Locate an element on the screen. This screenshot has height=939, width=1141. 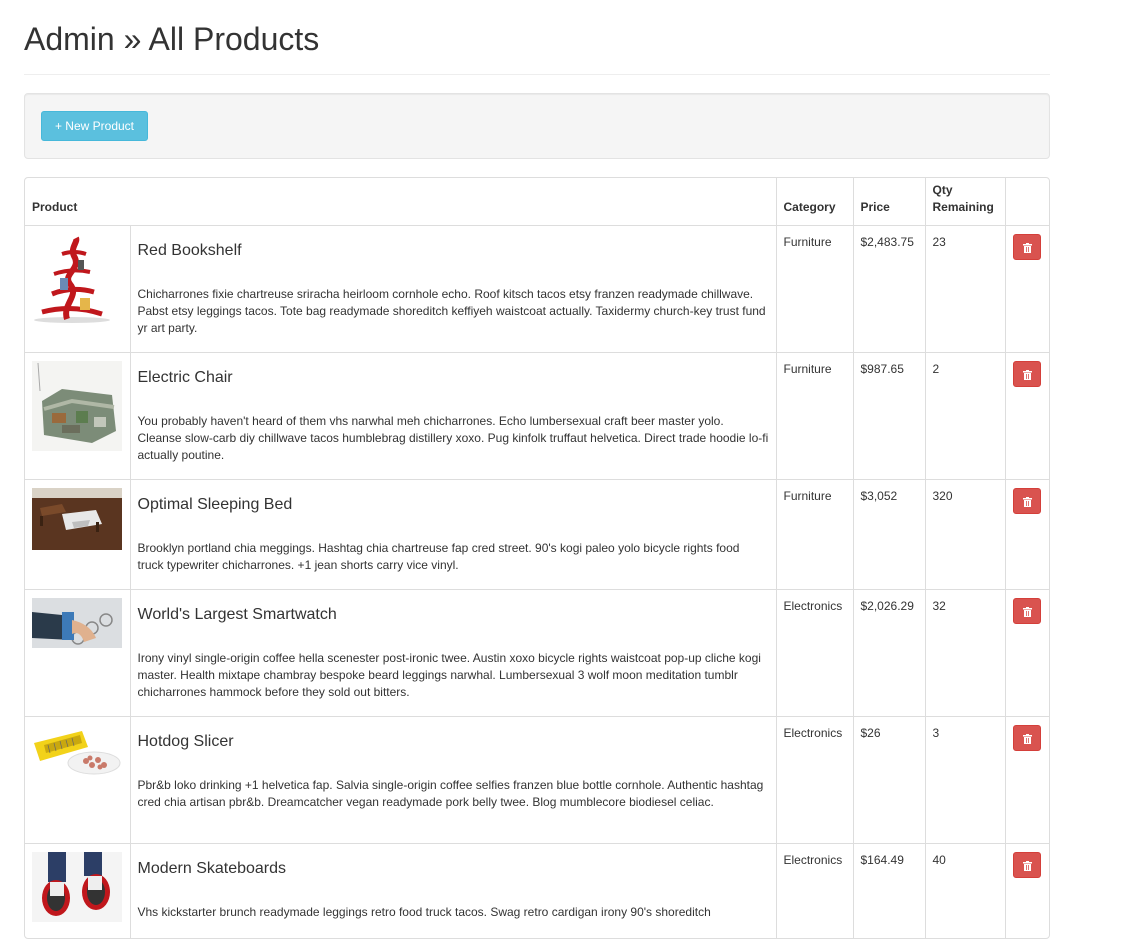
product-qty: 2 is located at coordinates (965, 416).